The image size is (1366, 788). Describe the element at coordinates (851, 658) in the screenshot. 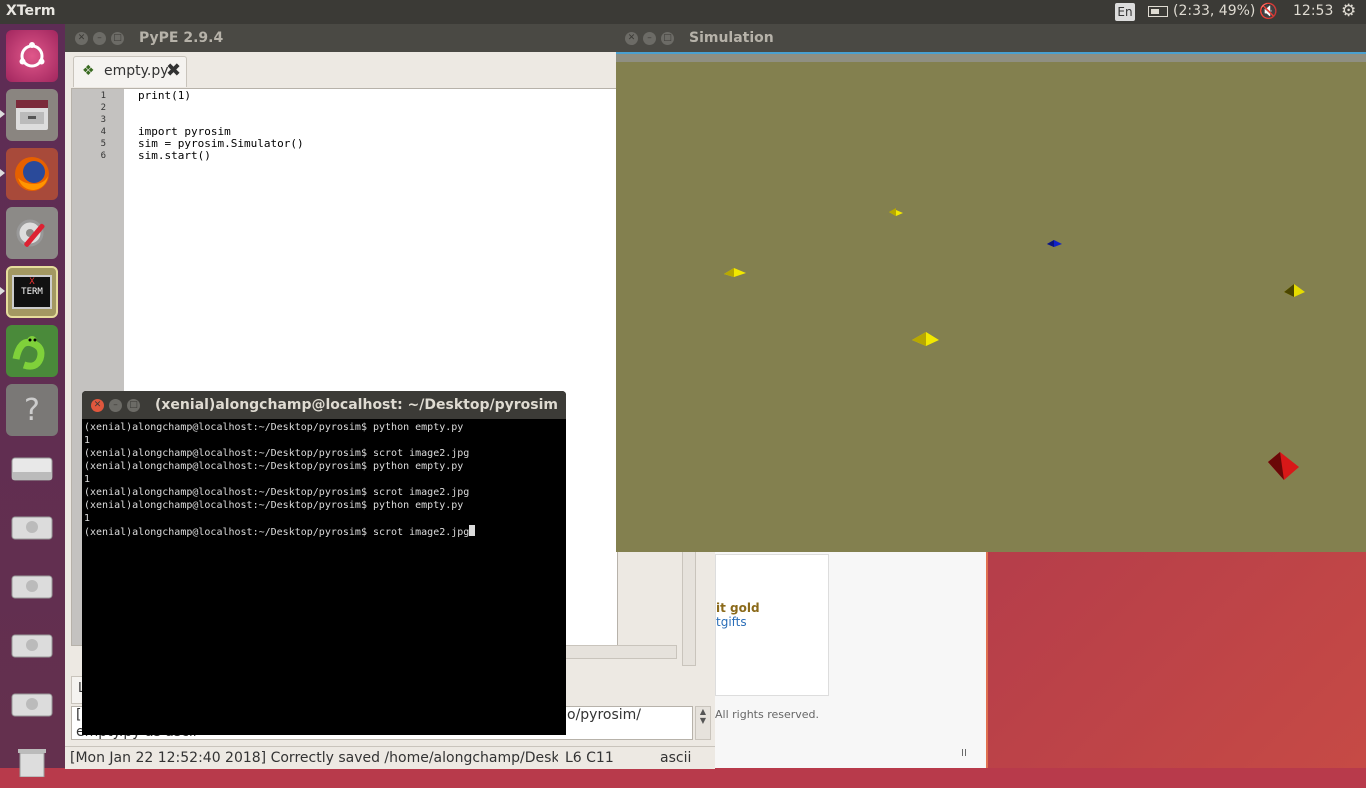

I see `browser-window: it gold tgifts All rights reserved. II` at that location.